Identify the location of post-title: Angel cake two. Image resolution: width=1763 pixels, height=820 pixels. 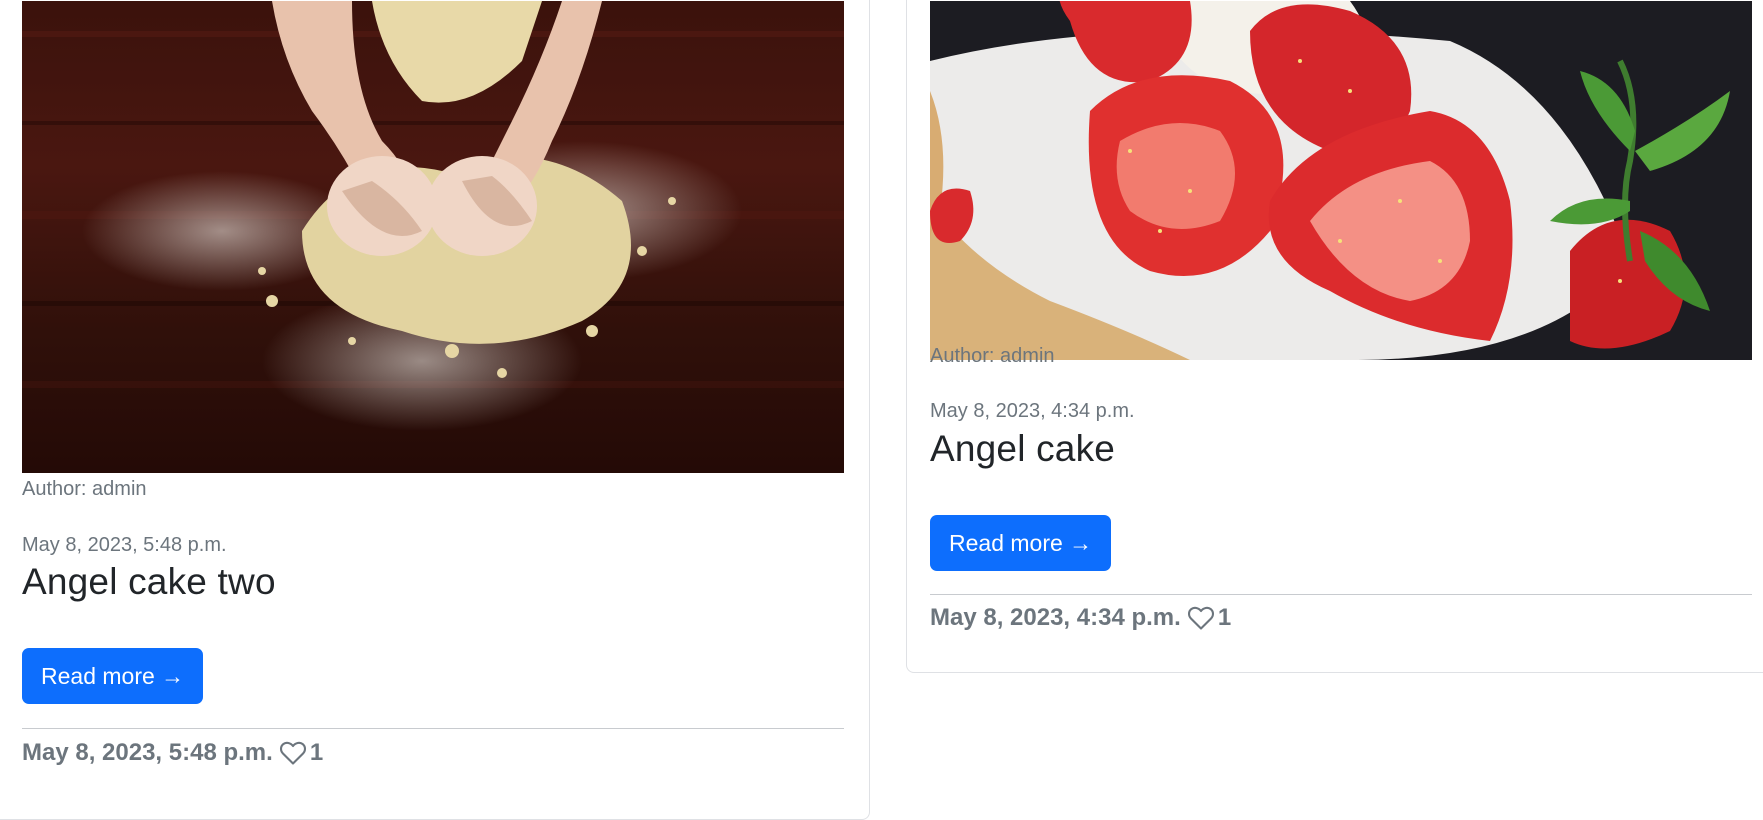
(149, 582).